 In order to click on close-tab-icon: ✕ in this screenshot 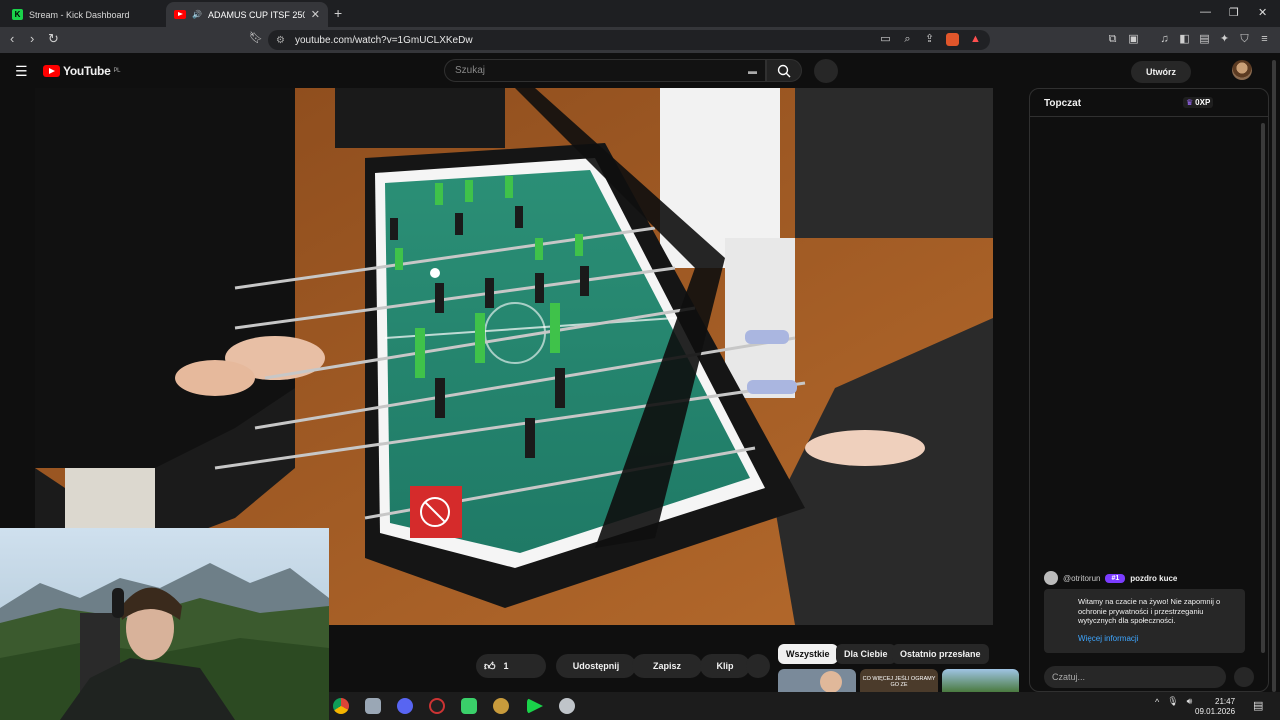, I will do `click(315, 14)`.